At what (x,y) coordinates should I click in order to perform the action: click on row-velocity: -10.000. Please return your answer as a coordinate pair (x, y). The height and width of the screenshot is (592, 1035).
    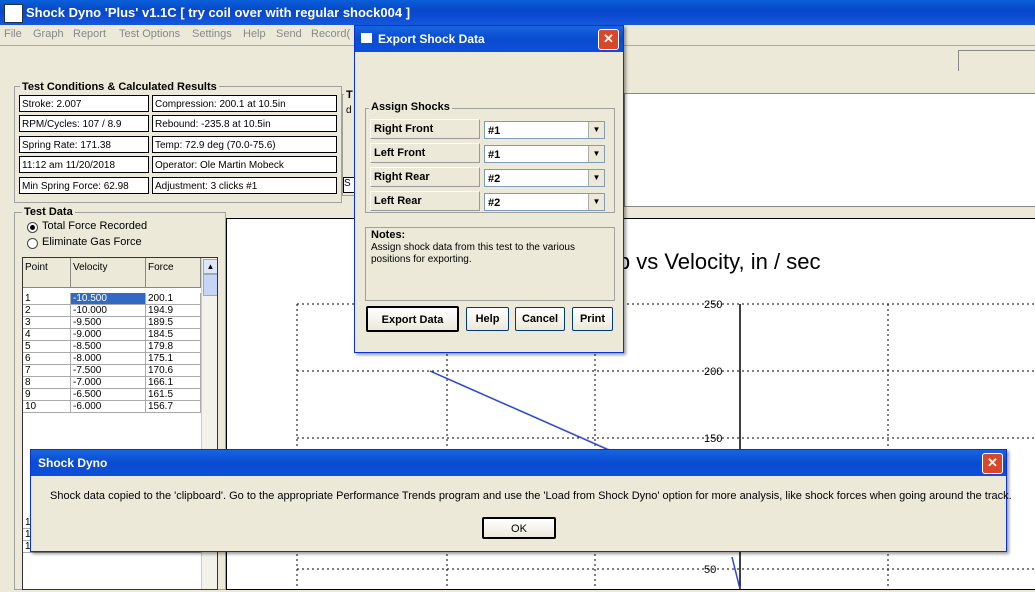
    Looking at the image, I should click on (108, 311).